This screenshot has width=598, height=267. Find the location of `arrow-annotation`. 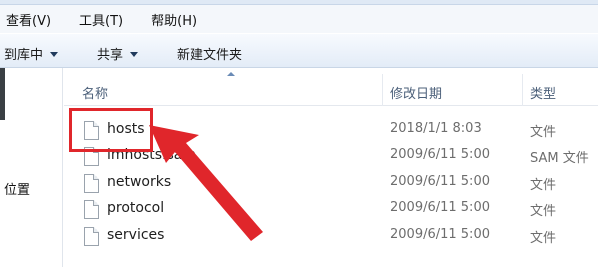

arrow-annotation is located at coordinates (206, 183).